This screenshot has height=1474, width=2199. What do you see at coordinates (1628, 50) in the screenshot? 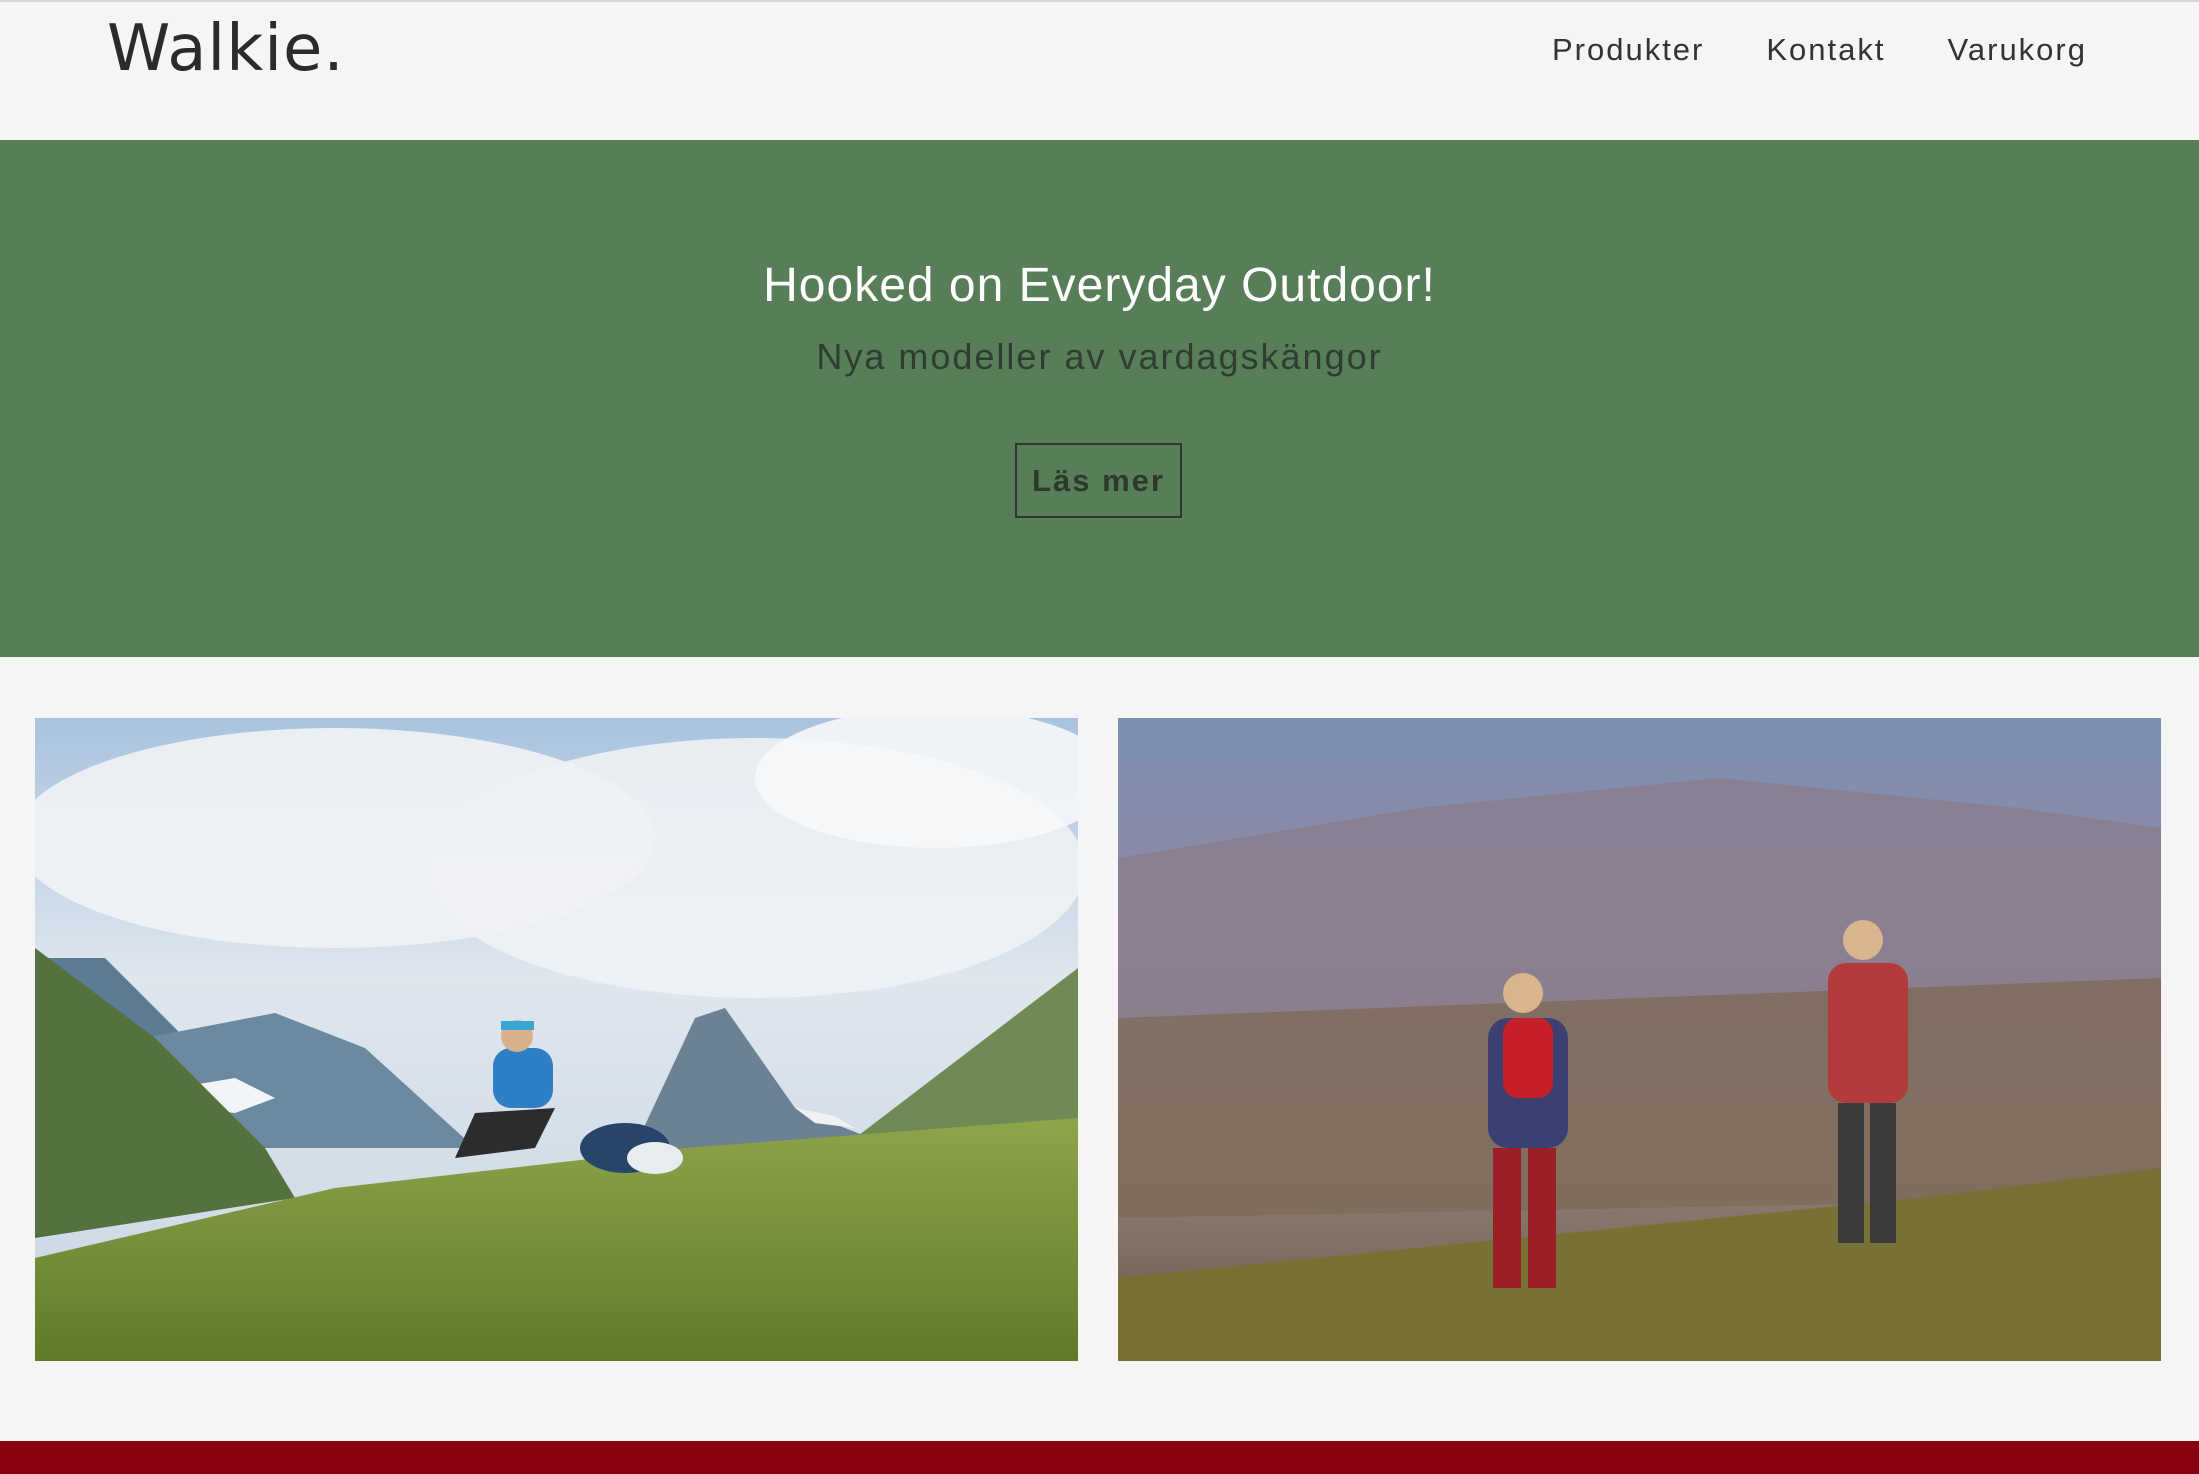
I see `nav-link-produkter: Produkter` at bounding box center [1628, 50].